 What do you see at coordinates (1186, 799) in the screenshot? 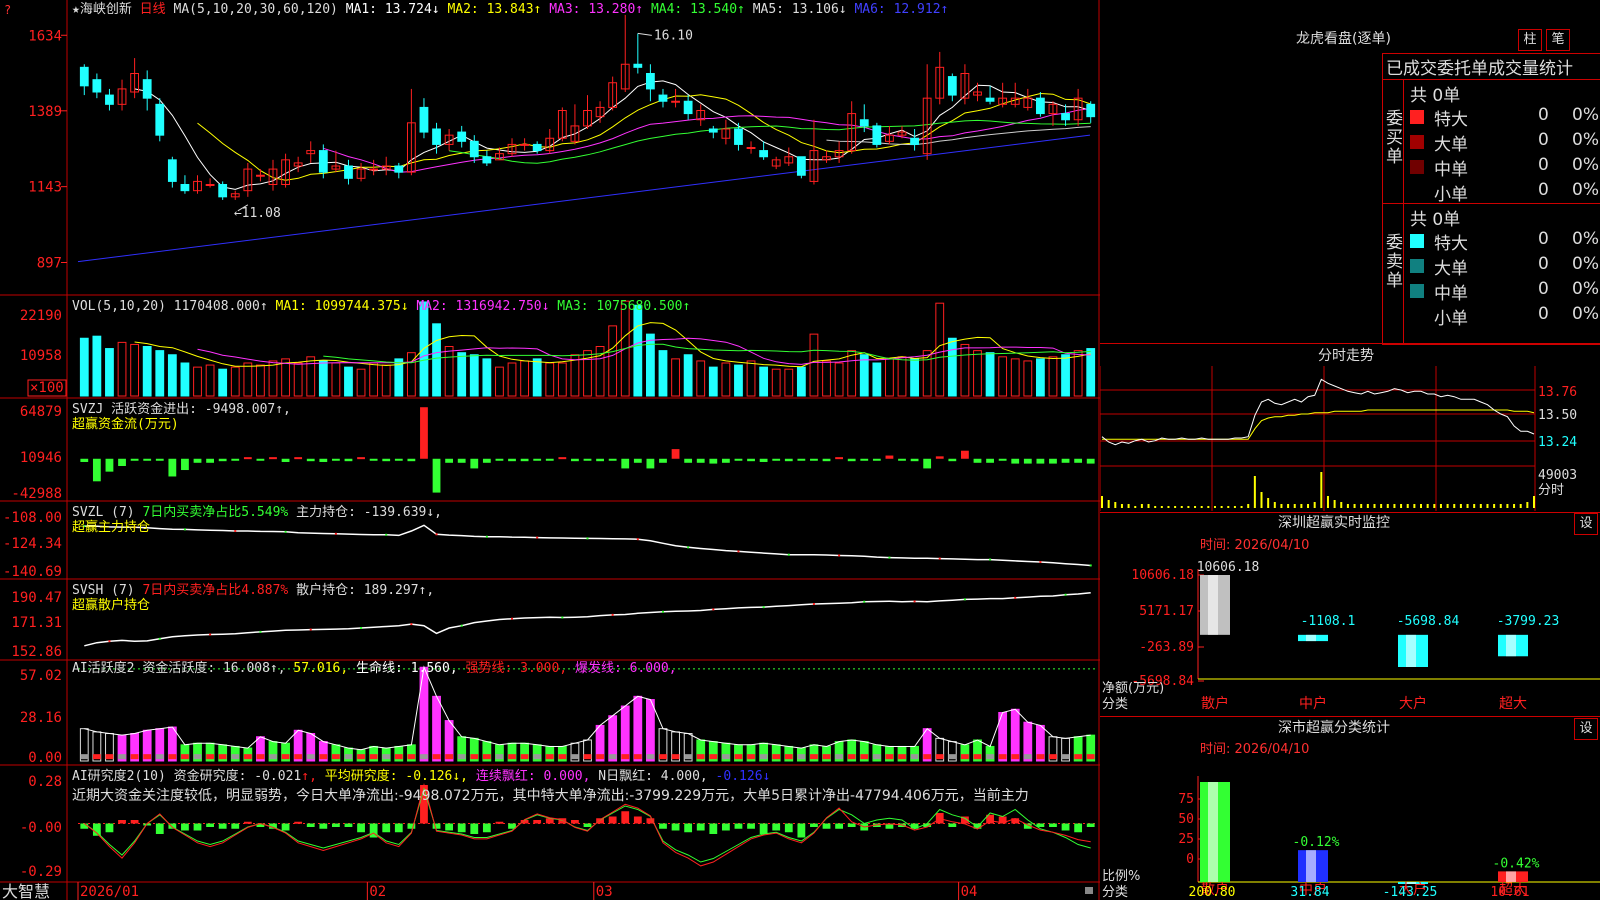
I see `bar-tick: 75` at bounding box center [1186, 799].